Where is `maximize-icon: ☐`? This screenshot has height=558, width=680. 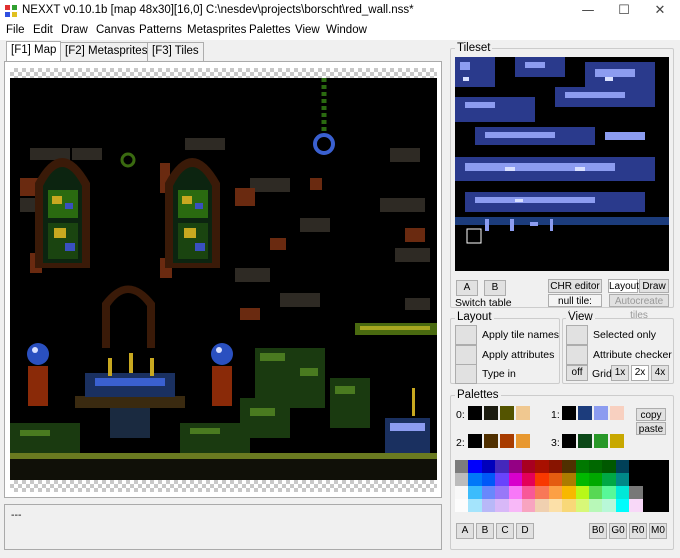
maximize-icon: ☐ is located at coordinates (624, 11).